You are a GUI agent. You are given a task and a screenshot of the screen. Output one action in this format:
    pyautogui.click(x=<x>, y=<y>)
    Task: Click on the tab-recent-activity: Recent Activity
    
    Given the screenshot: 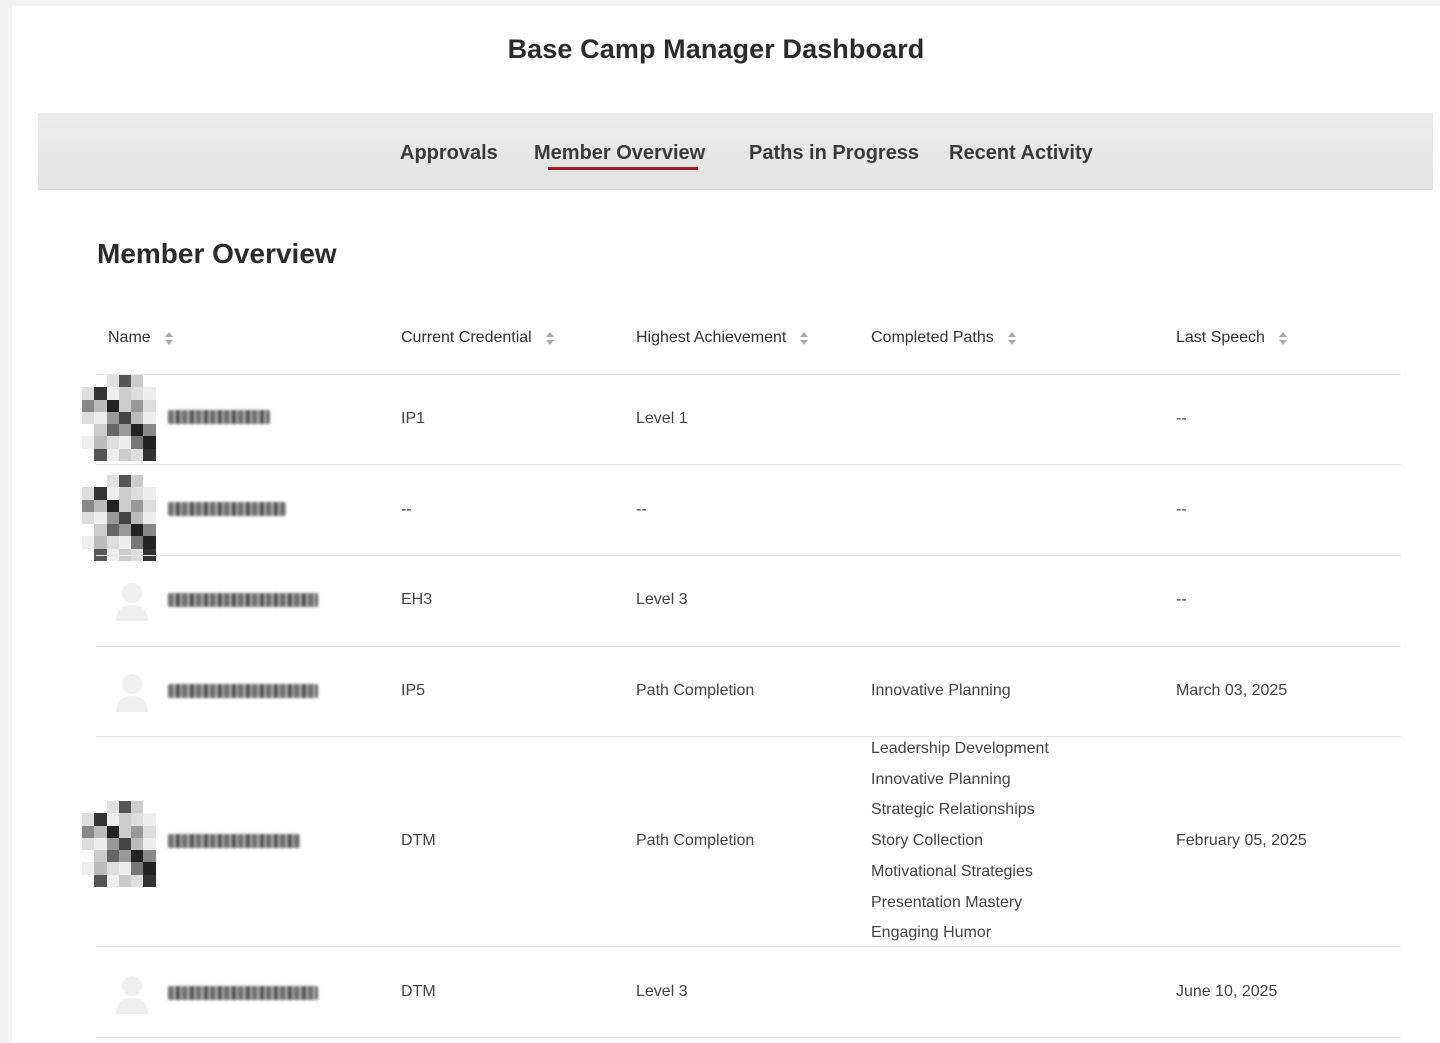 What is the action you would take?
    pyautogui.click(x=1021, y=151)
    